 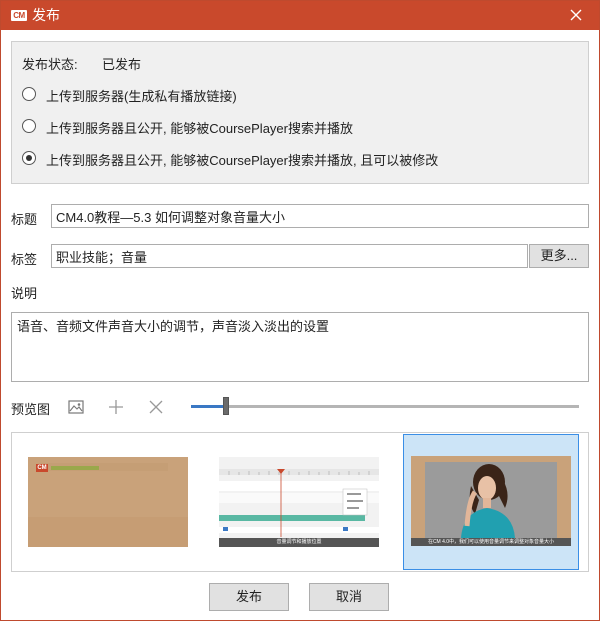 What do you see at coordinates (76, 407) in the screenshot?
I see `image-icon` at bounding box center [76, 407].